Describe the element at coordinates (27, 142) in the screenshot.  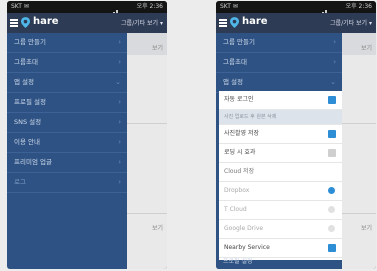
I see `drawer-item-label: 이용 안내` at that location.